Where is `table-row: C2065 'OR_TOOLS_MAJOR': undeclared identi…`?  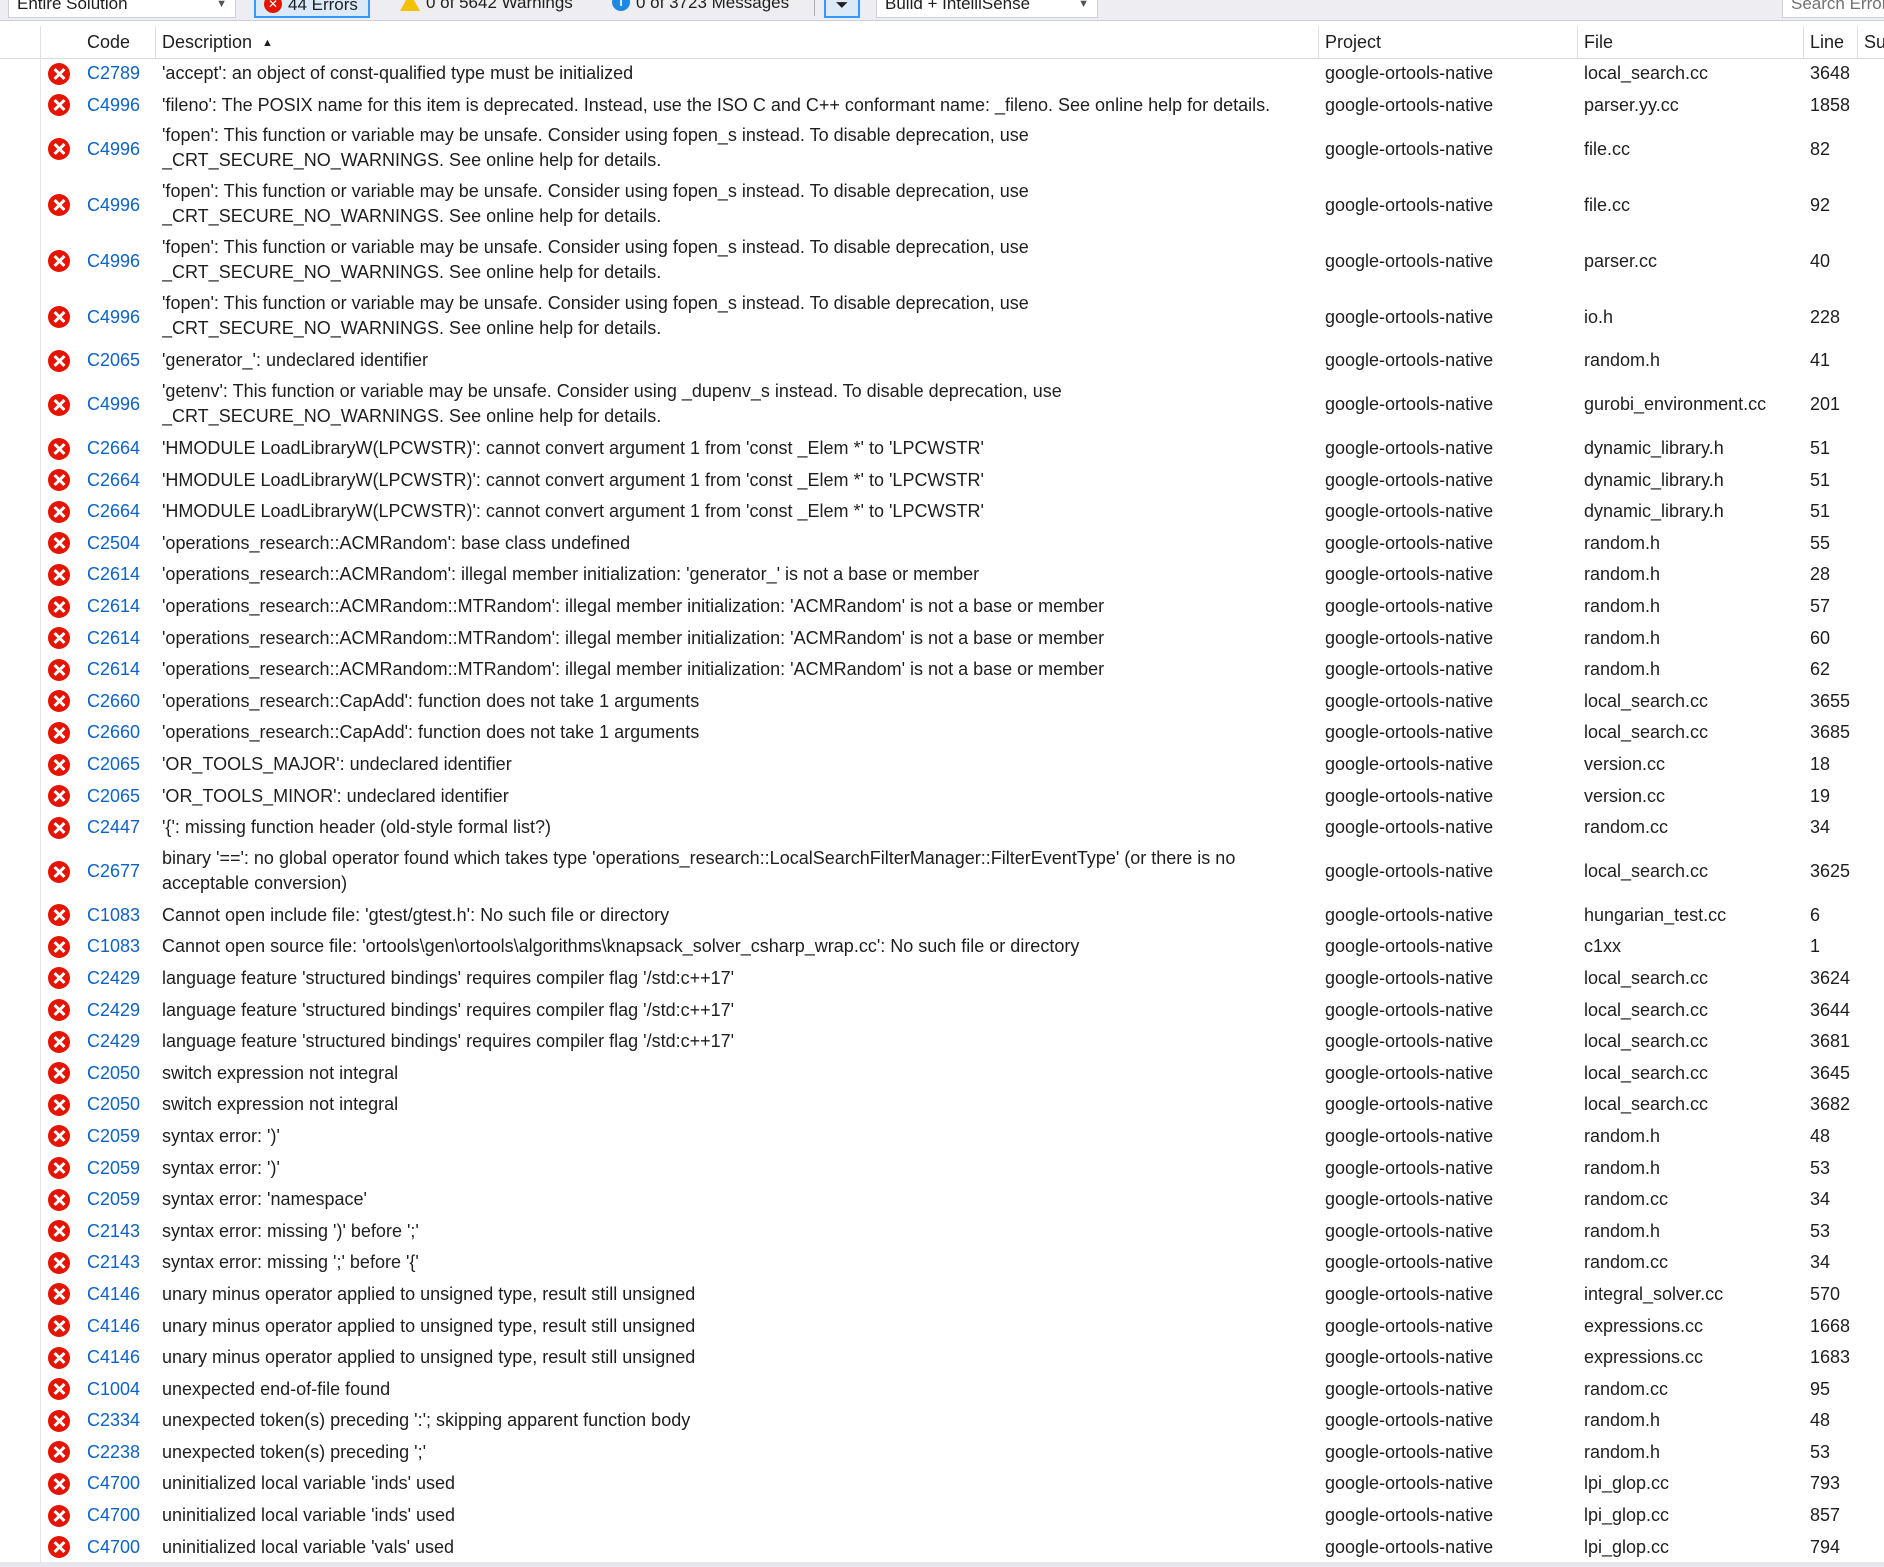 table-row: C2065 'OR_TOOLS_MAJOR': undeclared identi… is located at coordinates (942, 765).